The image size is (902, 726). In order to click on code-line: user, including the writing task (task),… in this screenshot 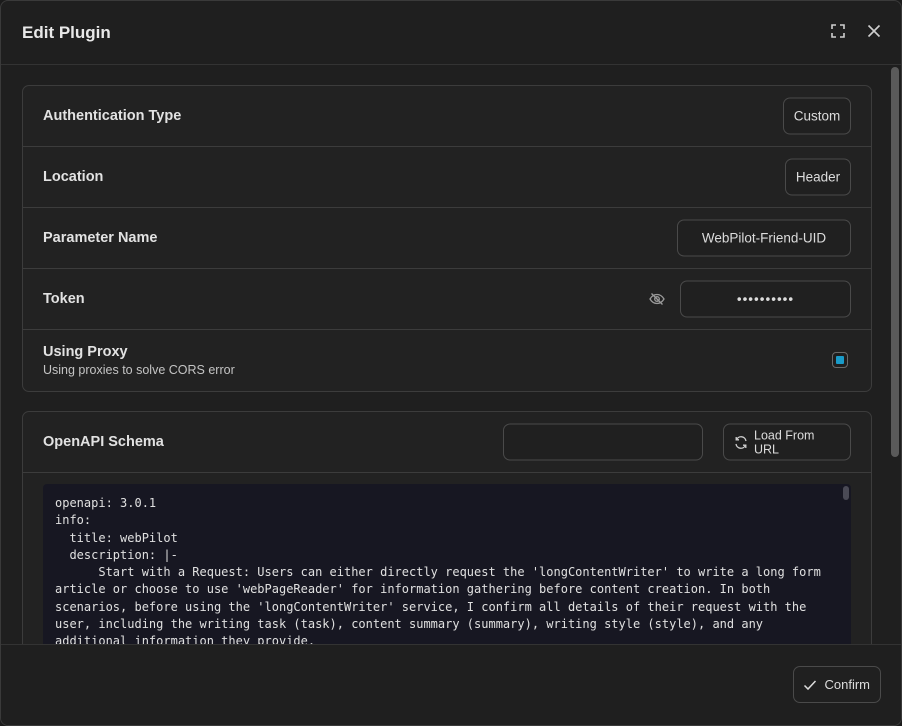, I will do `click(409, 624)`.